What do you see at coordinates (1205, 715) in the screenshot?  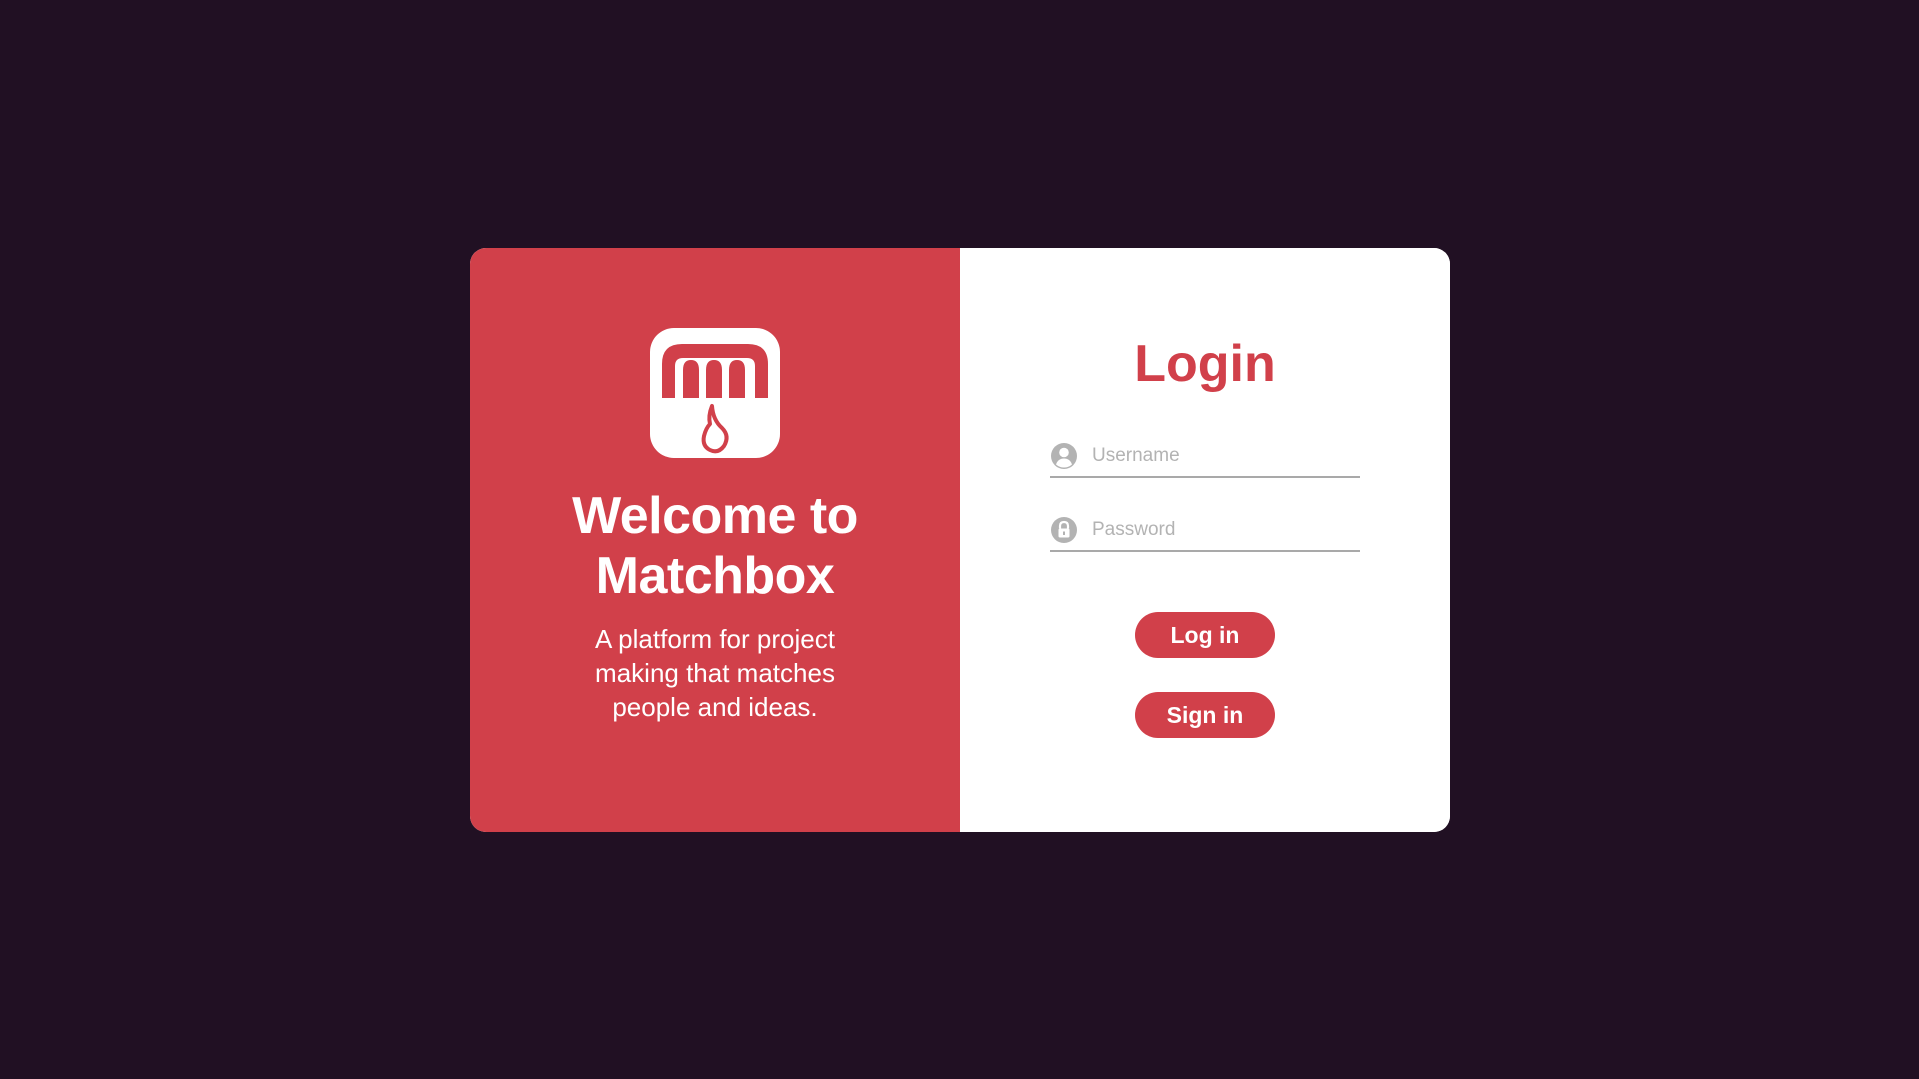 I see `signin-button: Sign in` at bounding box center [1205, 715].